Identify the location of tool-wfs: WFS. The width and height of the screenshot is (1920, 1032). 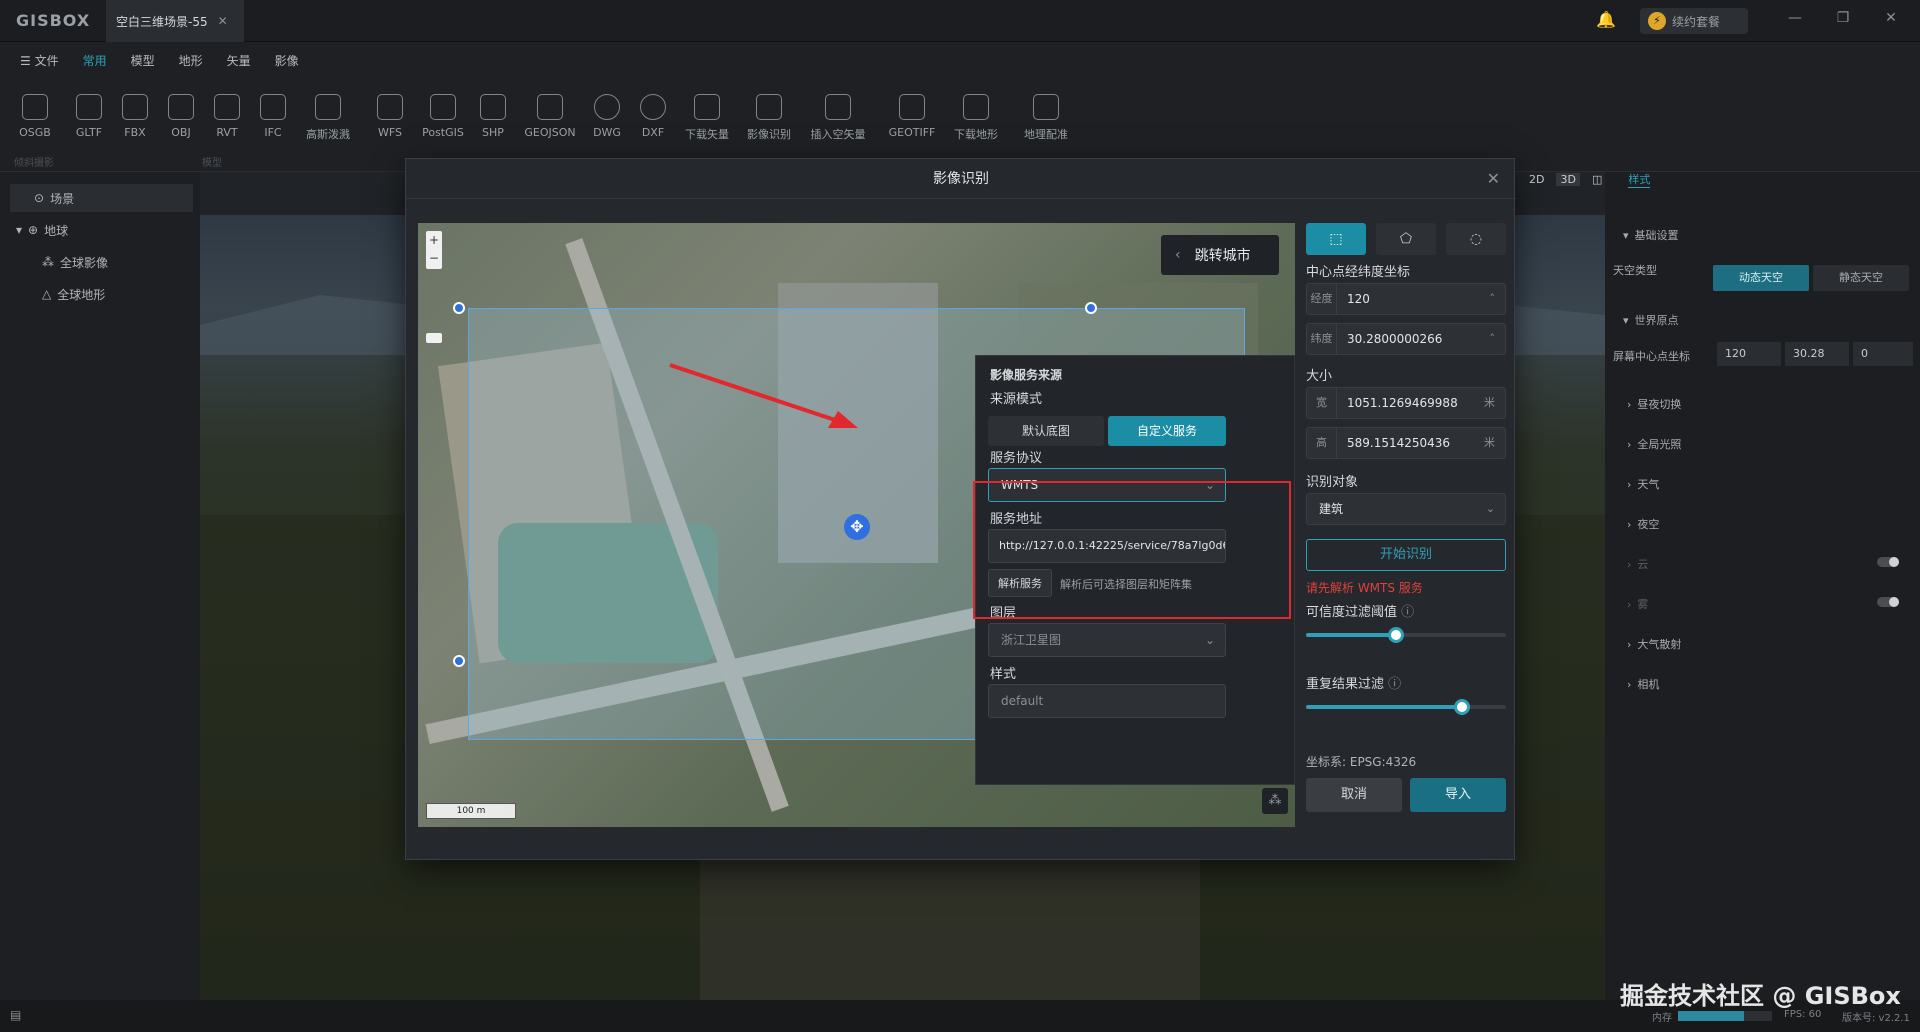
(390, 120).